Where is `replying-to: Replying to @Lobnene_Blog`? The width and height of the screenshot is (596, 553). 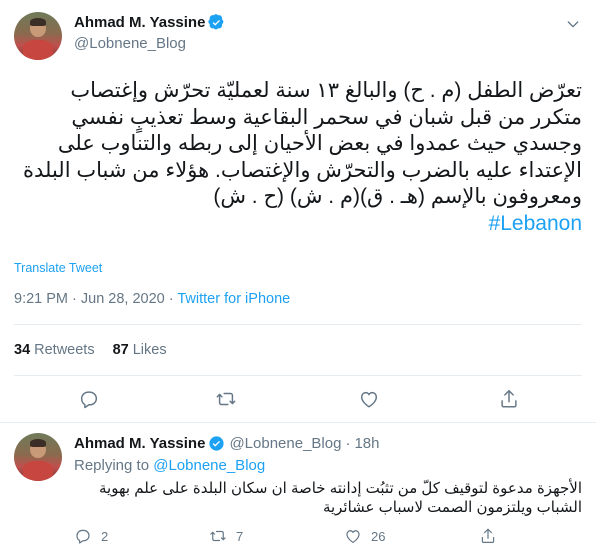
replying-to: Replying to @Lobnene_Blog is located at coordinates (169, 465).